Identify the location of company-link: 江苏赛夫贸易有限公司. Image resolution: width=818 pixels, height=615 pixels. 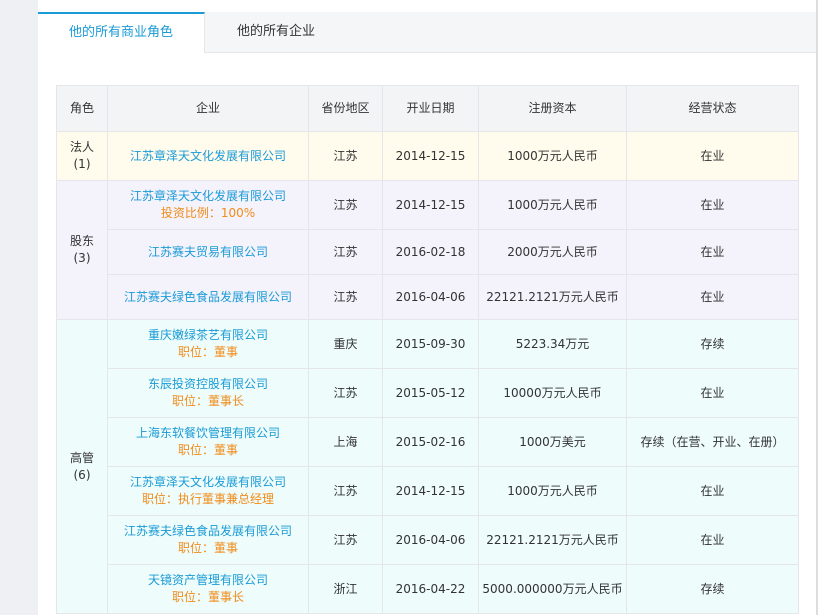
(208, 252).